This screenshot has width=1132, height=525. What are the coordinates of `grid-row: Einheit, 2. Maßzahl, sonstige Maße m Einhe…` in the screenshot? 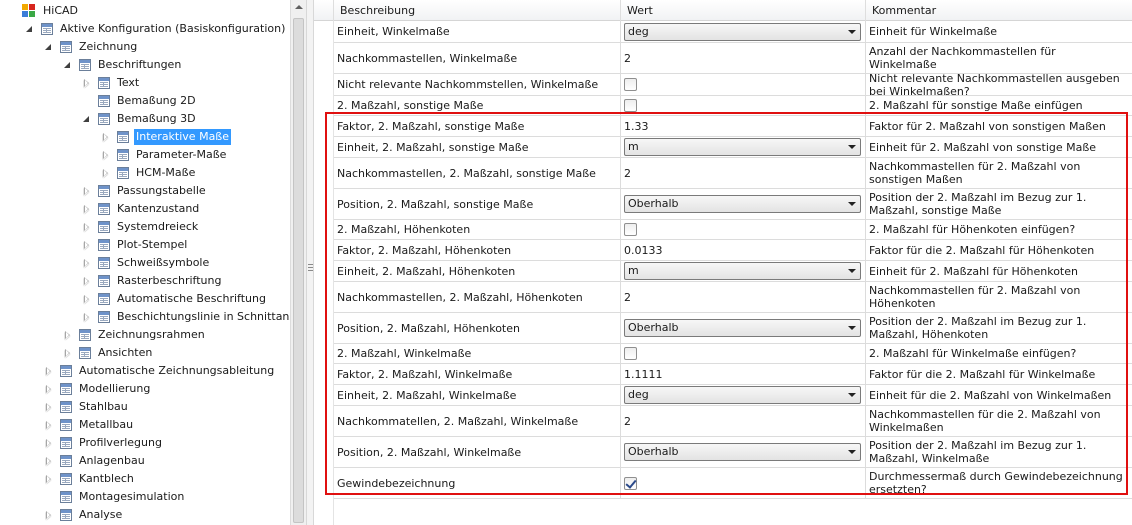 It's located at (733, 147).